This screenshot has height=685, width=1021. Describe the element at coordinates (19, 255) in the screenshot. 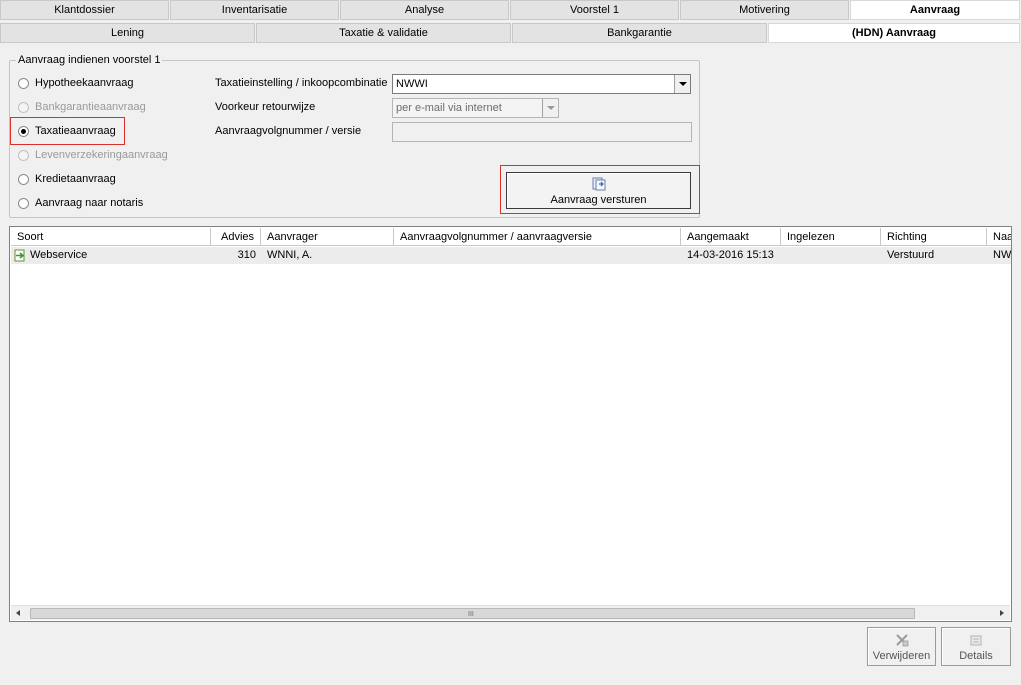

I see `webservice-icon` at that location.